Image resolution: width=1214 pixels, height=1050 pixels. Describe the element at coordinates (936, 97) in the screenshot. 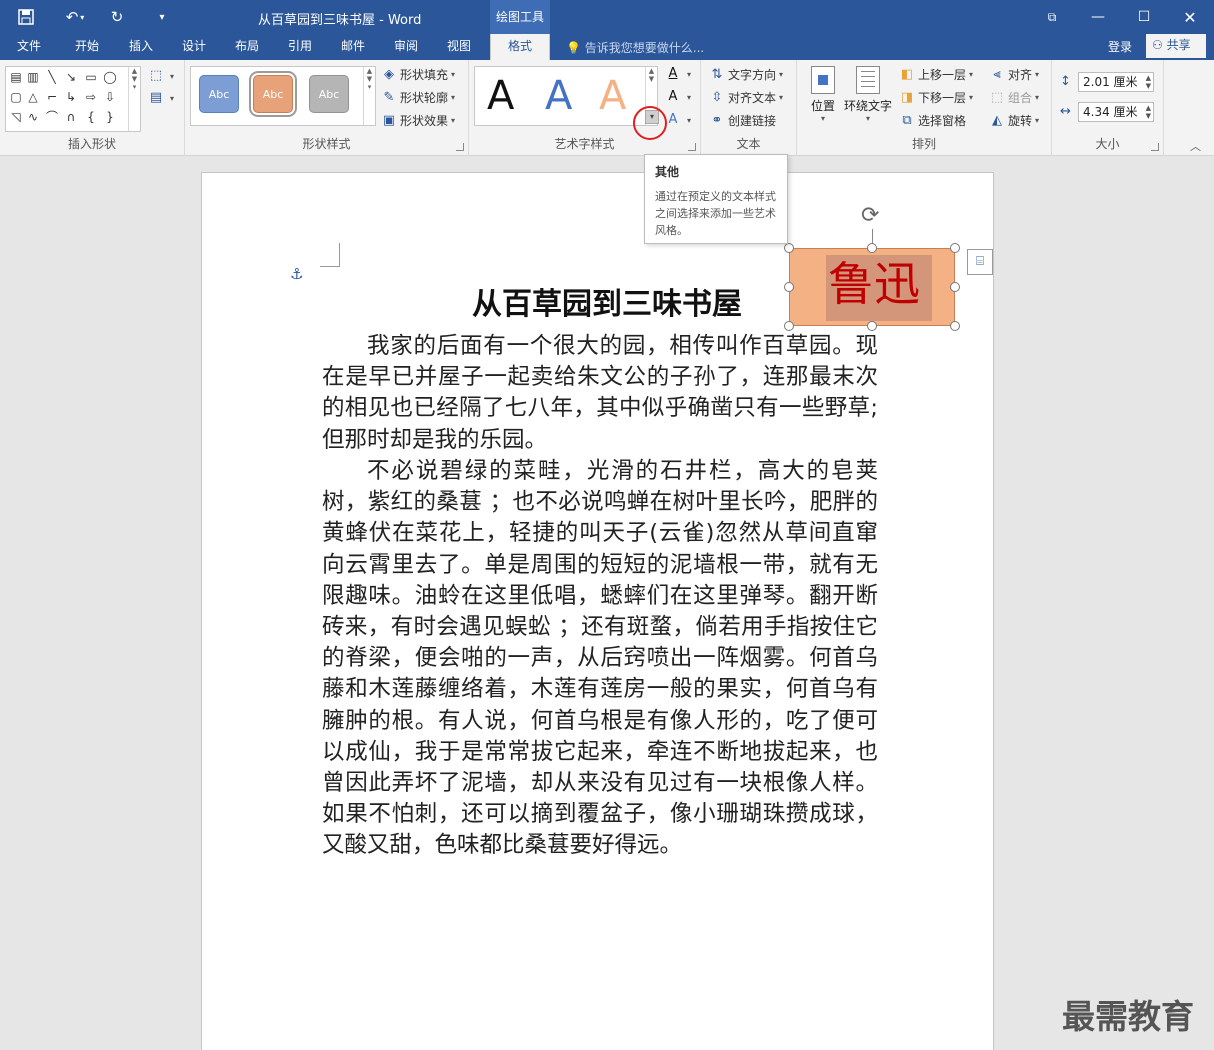

I see `send-backward-button: ◨ 下移一层 ▾` at that location.